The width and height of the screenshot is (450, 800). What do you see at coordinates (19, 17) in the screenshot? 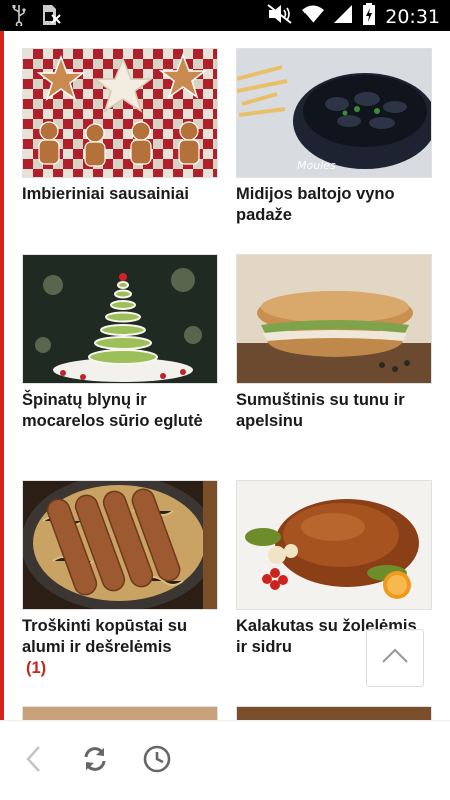
I see `usb-icon` at bounding box center [19, 17].